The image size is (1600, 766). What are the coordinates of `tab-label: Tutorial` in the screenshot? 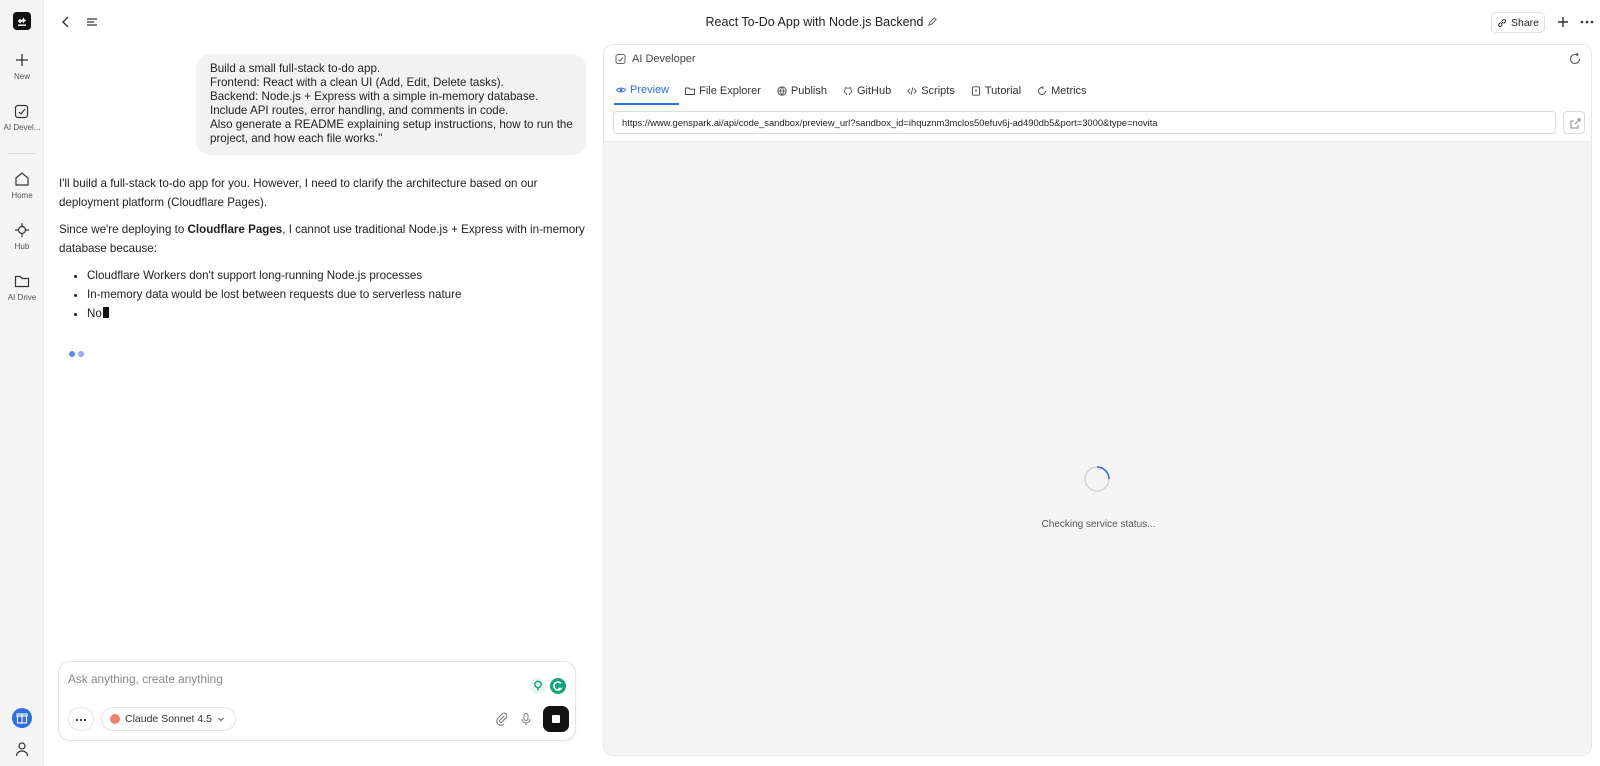 It's located at (1003, 91).